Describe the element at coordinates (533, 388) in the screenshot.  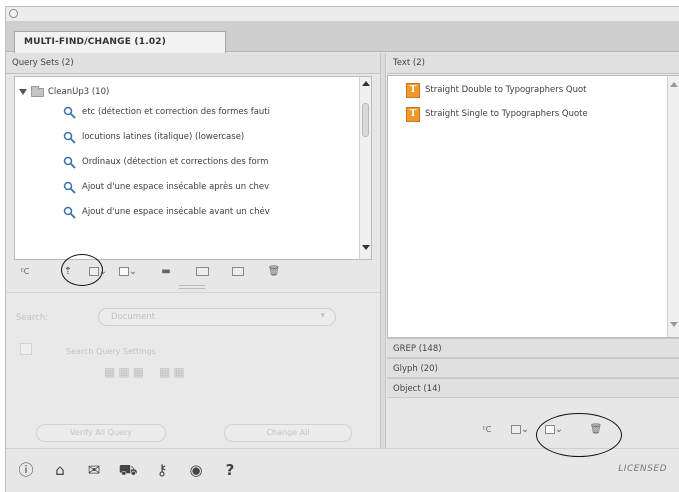
I see `section-object: Object (14)` at that location.